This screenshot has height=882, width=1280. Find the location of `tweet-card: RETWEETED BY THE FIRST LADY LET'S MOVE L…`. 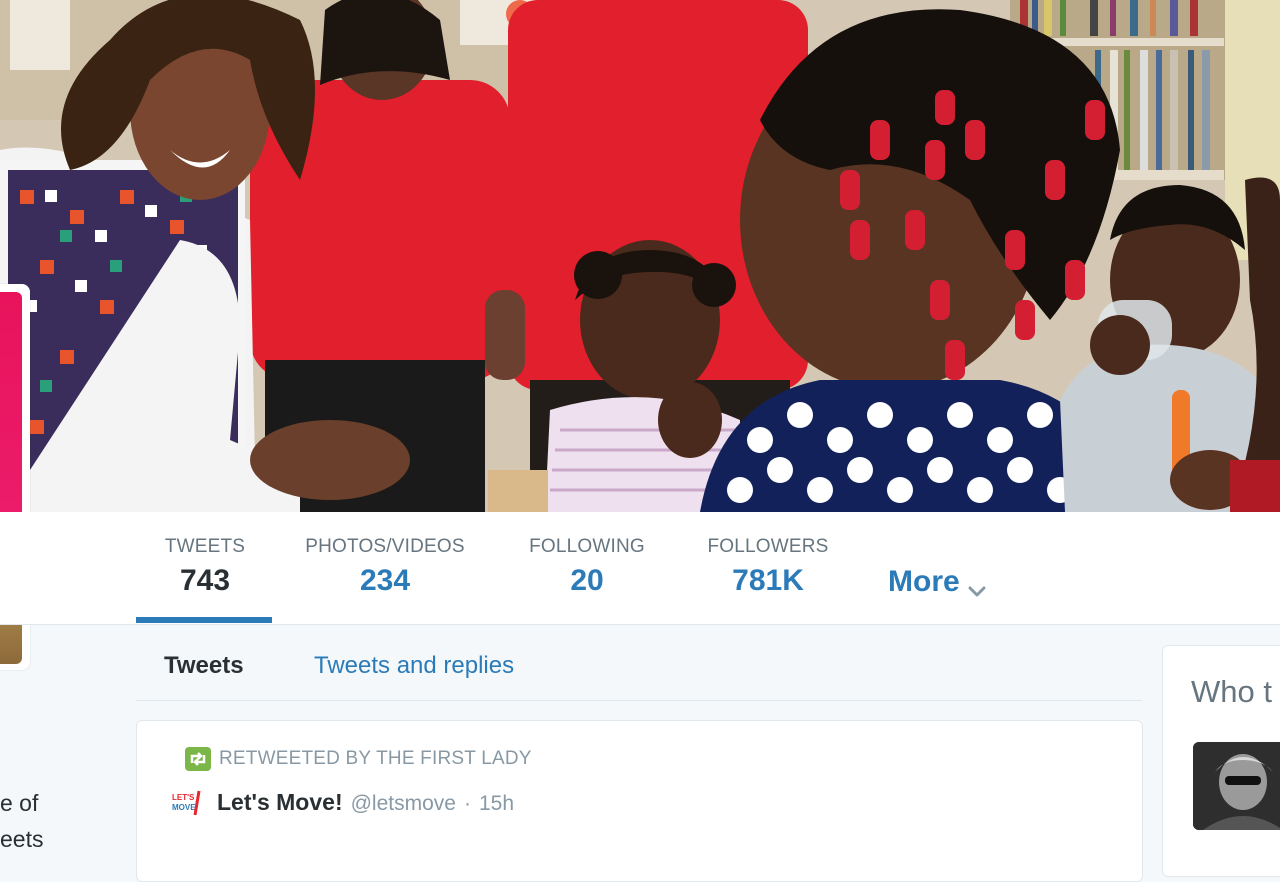

tweet-card: RETWEETED BY THE FIRST LADY LET'S MOVE L… is located at coordinates (639, 801).